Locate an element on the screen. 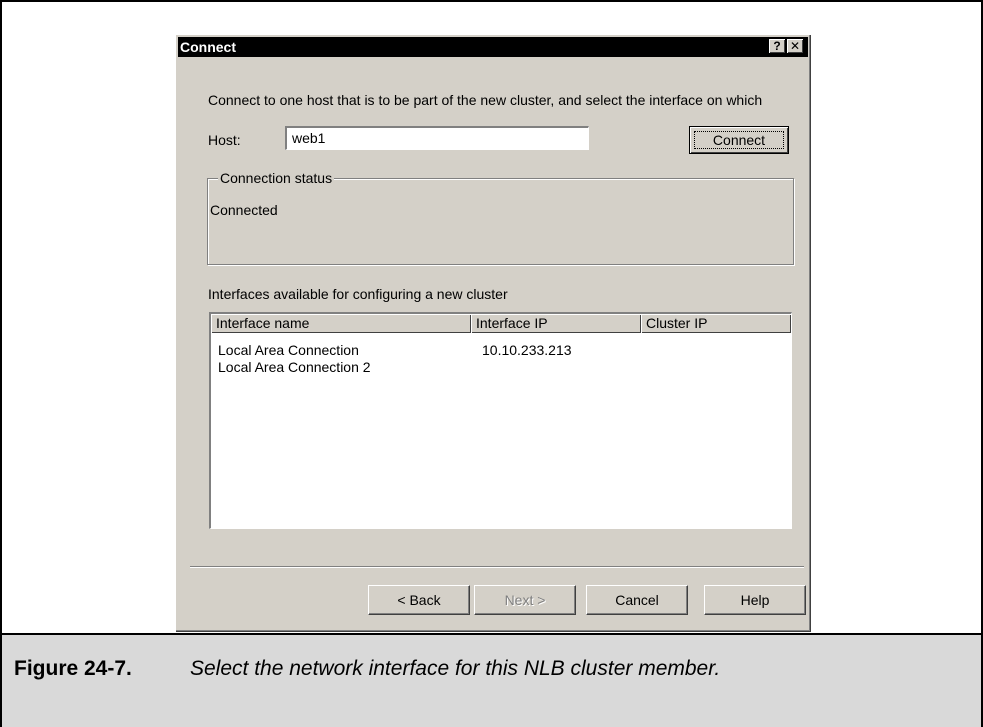 The image size is (983, 727). connection-status-text: Connected is located at coordinates (244, 210).